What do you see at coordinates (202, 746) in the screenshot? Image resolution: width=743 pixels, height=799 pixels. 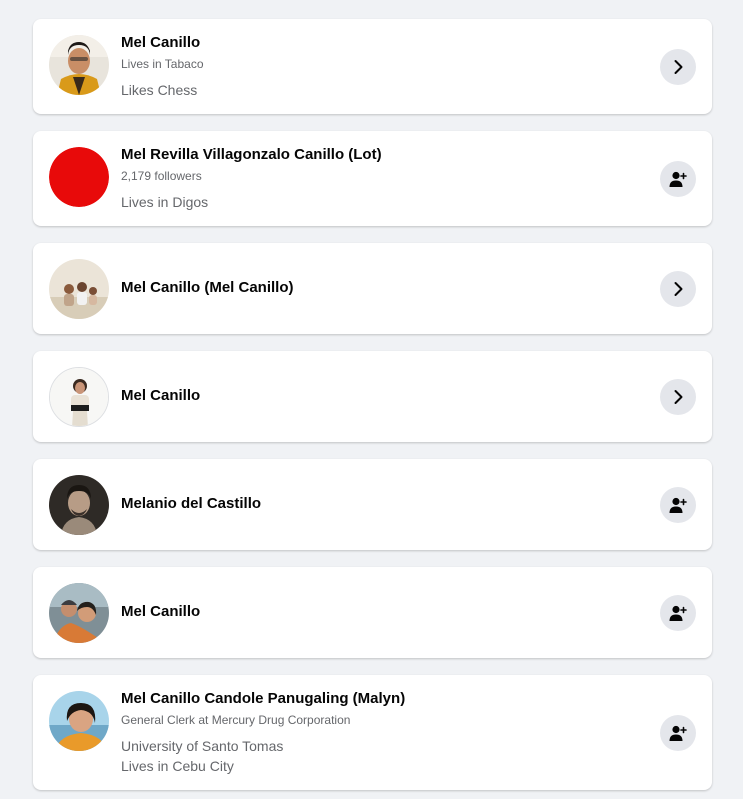 I see `result-detail: University of Santo Tomas` at bounding box center [202, 746].